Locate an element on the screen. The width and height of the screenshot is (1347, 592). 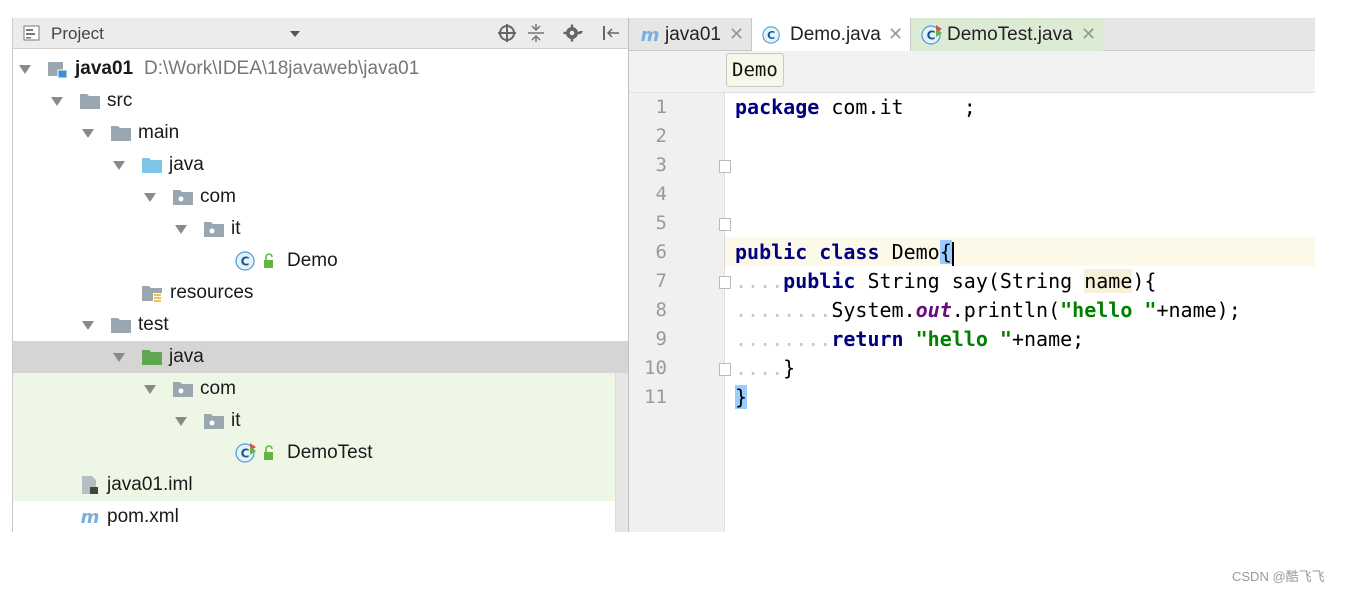
tree-item-src: src is located at coordinates (313, 101).